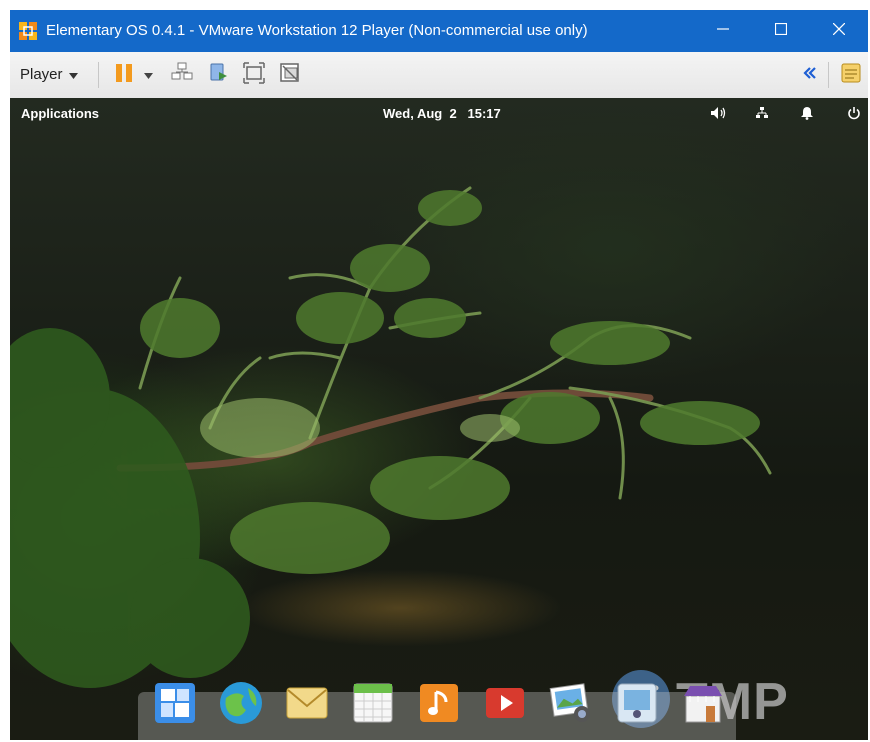 The image size is (870, 742). I want to click on plank-dock, so click(437, 711).